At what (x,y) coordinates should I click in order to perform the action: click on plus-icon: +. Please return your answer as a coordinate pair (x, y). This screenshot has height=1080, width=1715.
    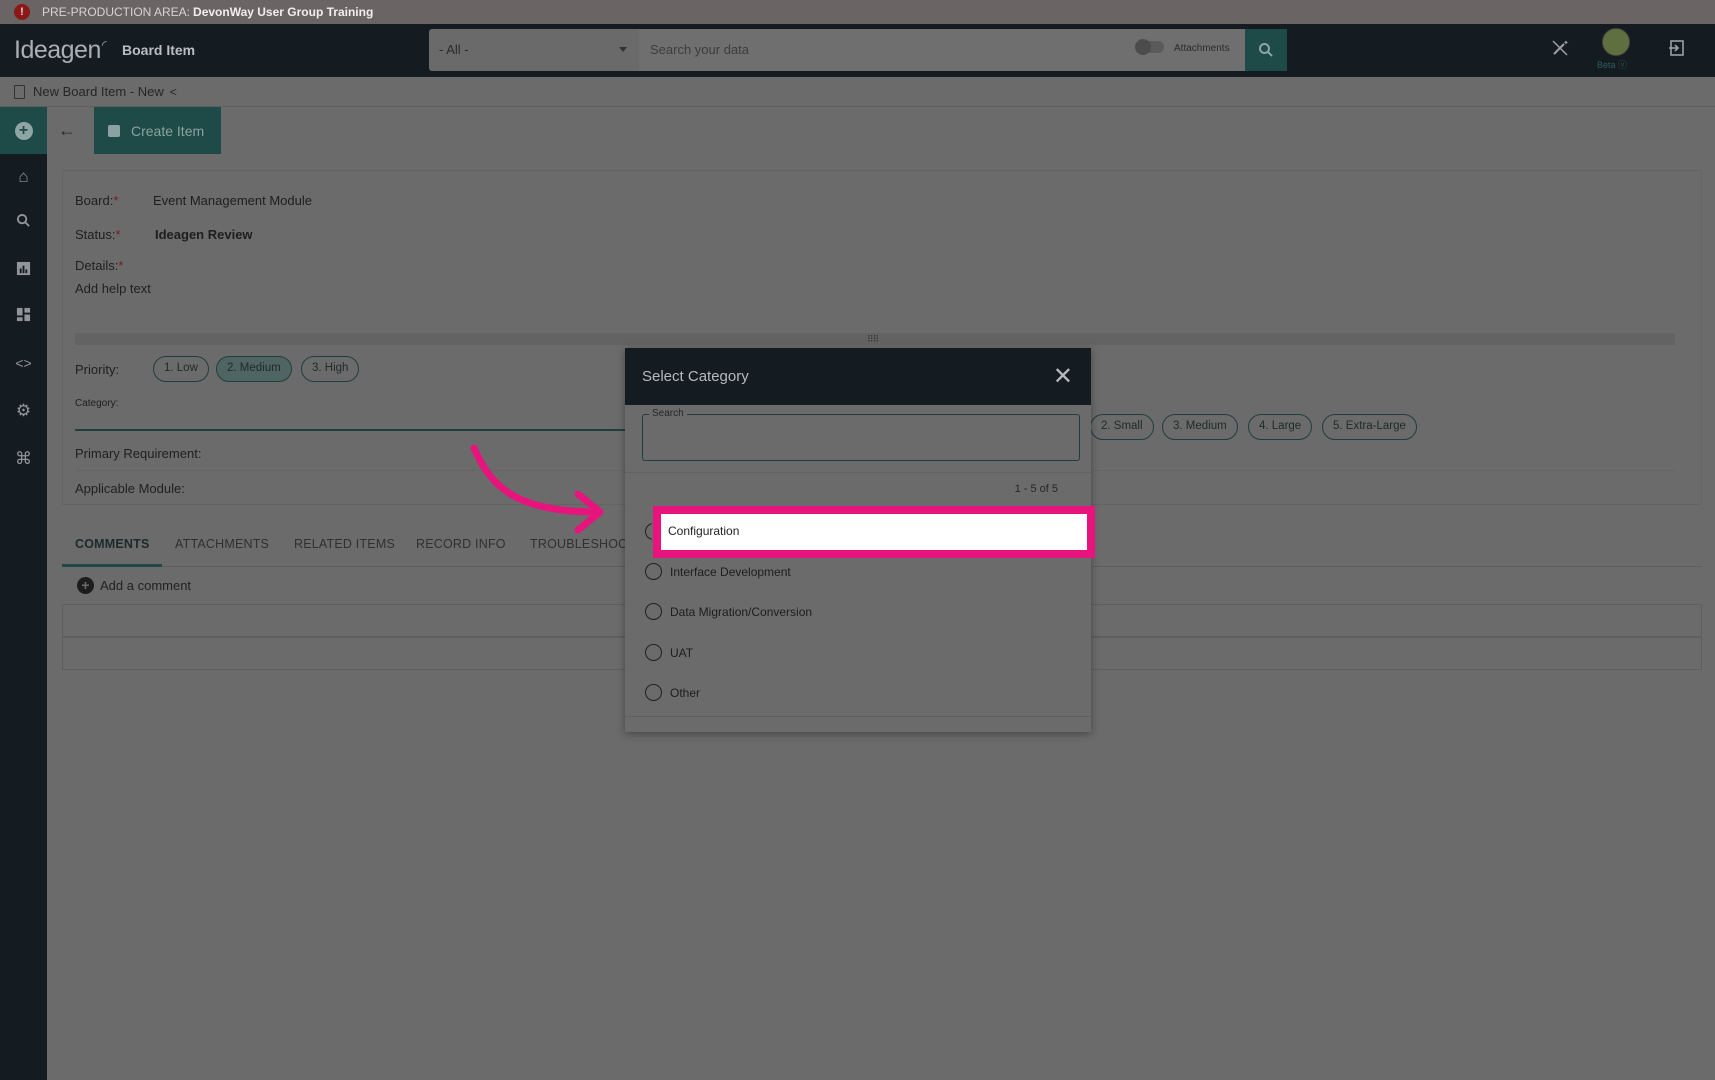
    Looking at the image, I should click on (23, 130).